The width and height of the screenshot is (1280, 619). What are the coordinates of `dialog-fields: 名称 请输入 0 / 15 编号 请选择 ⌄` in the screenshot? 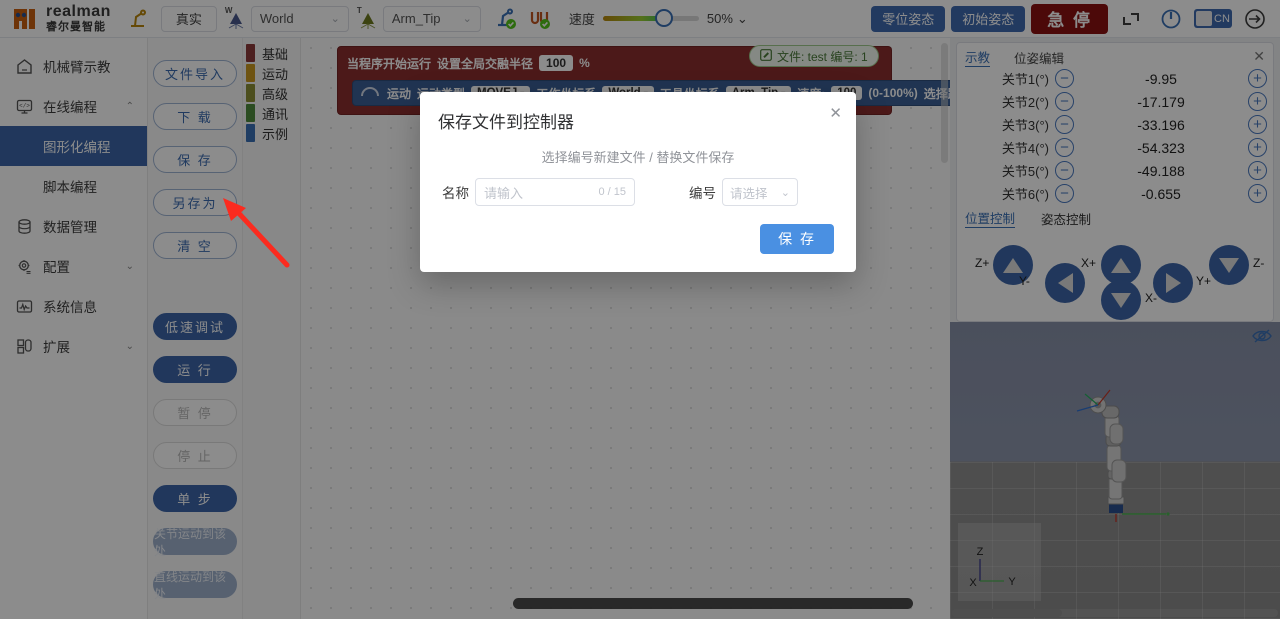 It's located at (638, 194).